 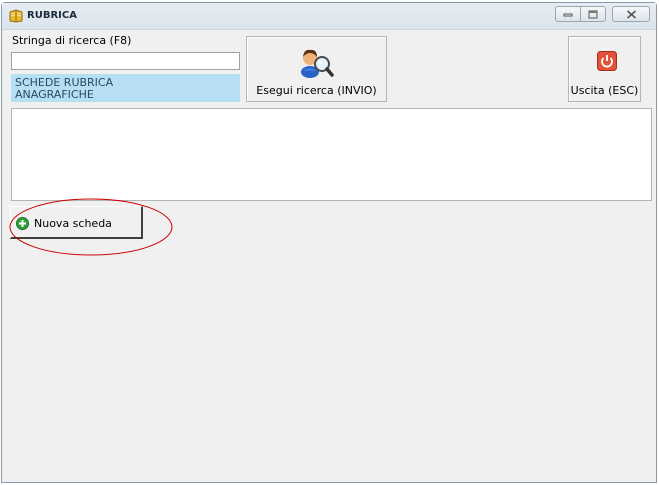 I want to click on person-search-icon, so click(x=317, y=63).